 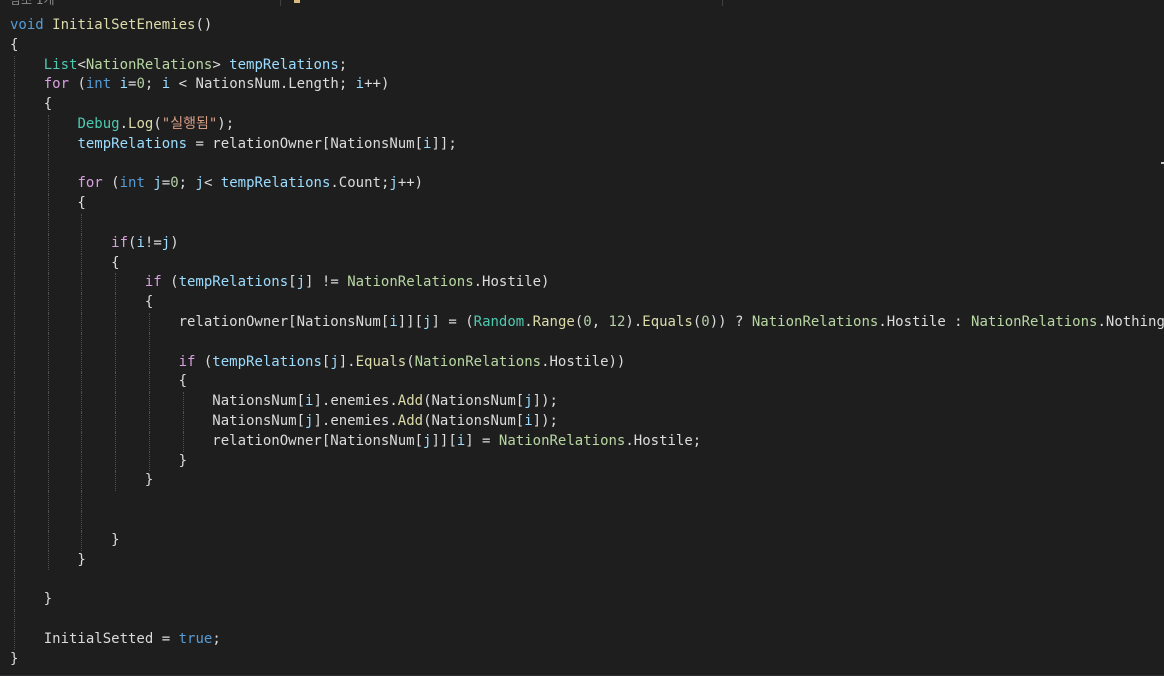 What do you see at coordinates (275, 183) in the screenshot?
I see `code-token: tempRelations` at bounding box center [275, 183].